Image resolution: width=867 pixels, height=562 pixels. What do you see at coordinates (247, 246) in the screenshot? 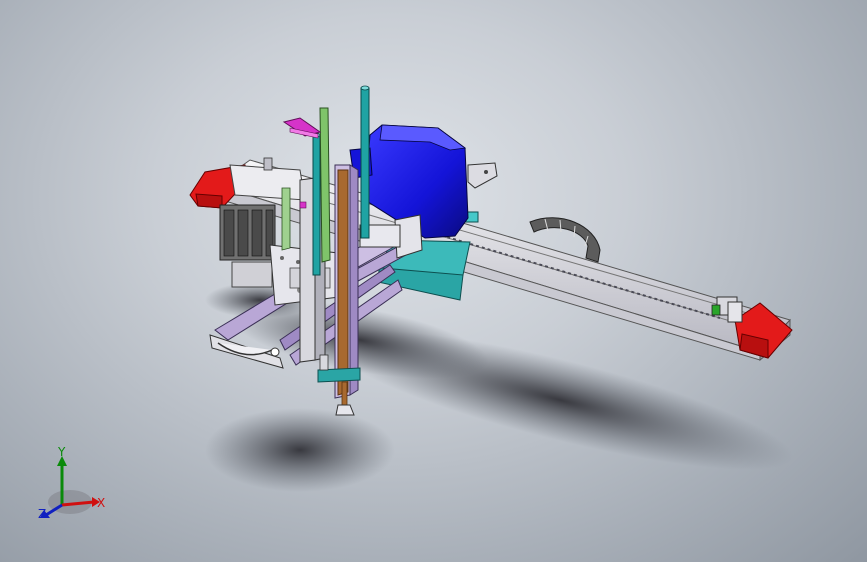
I see `cable-chain-left` at bounding box center [247, 246].